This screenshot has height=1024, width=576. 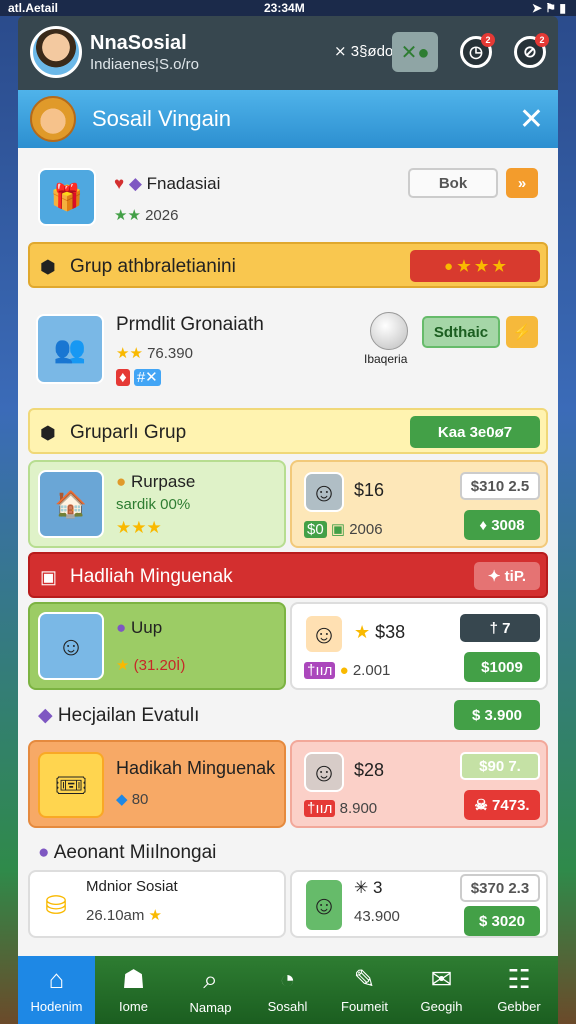 What do you see at coordinates (531, 50) in the screenshot?
I see `settings-button: ⊘ 2` at bounding box center [531, 50].